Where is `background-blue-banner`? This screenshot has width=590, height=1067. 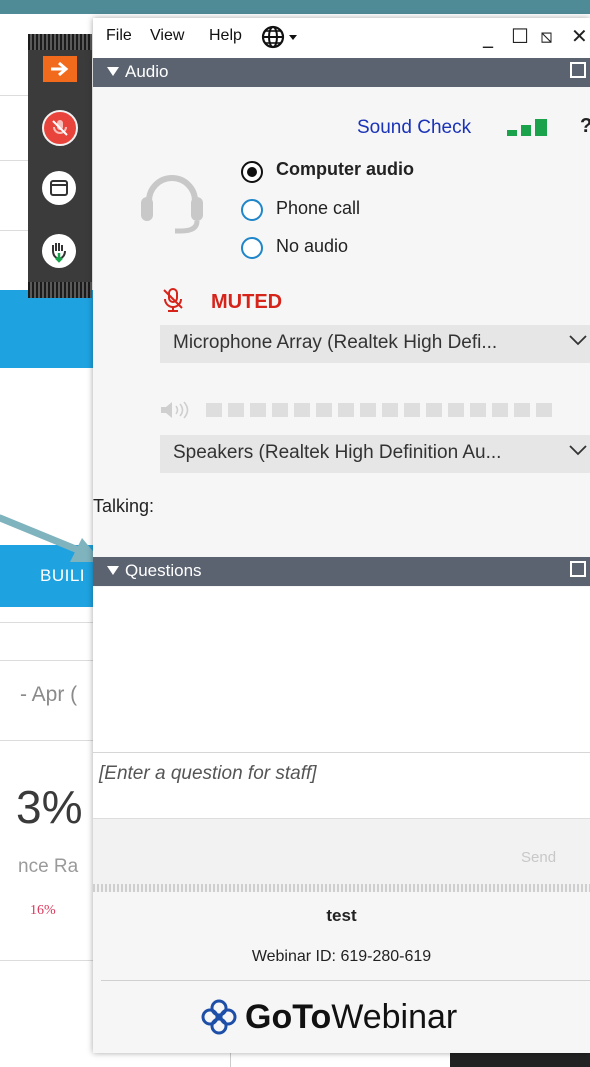
background-blue-banner is located at coordinates (50, 329).